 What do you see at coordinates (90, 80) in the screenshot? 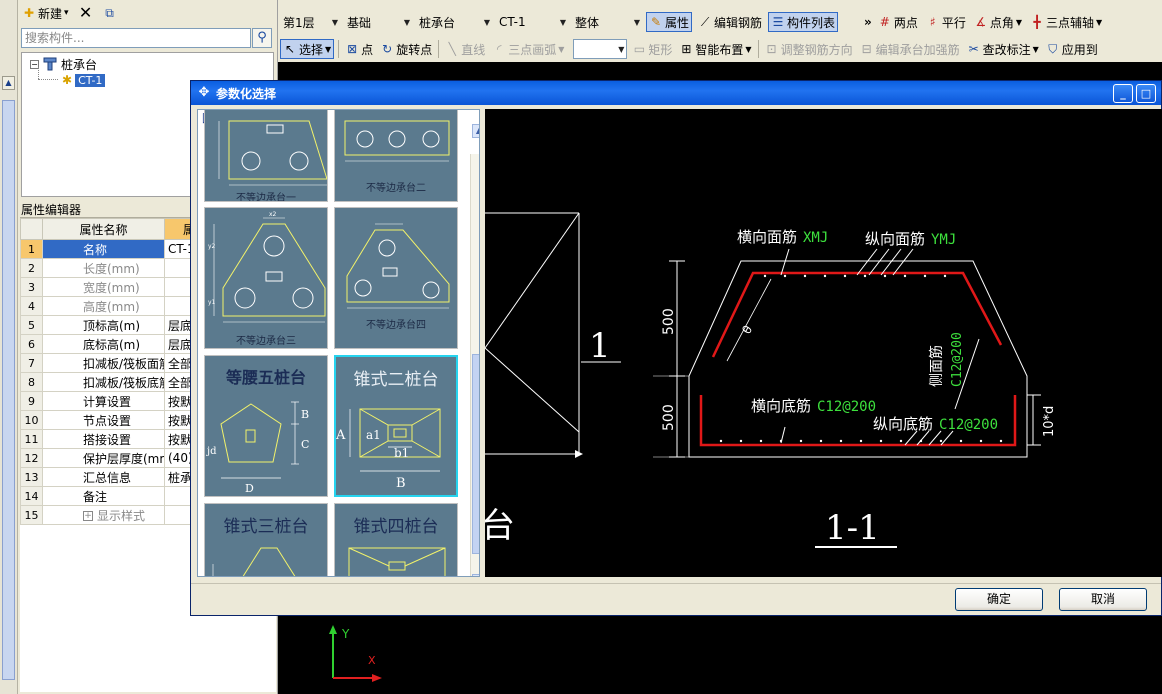
I see `tree-node-label: CT-1` at bounding box center [90, 80].